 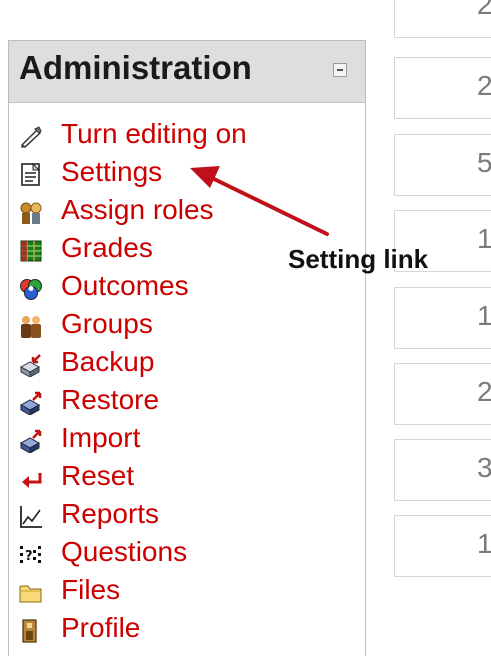 I want to click on administration-header: Administration, so click(x=187, y=72).